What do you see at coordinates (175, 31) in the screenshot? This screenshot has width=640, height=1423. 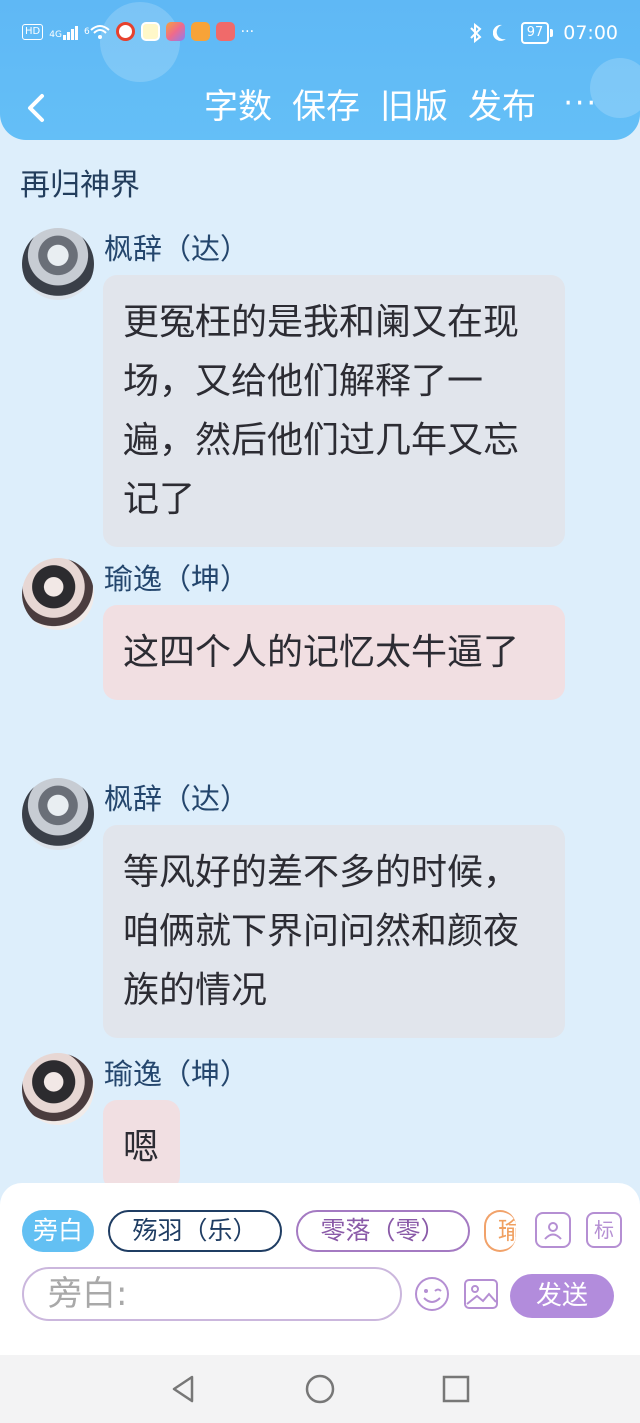 I see `cube-app-icon` at bounding box center [175, 31].